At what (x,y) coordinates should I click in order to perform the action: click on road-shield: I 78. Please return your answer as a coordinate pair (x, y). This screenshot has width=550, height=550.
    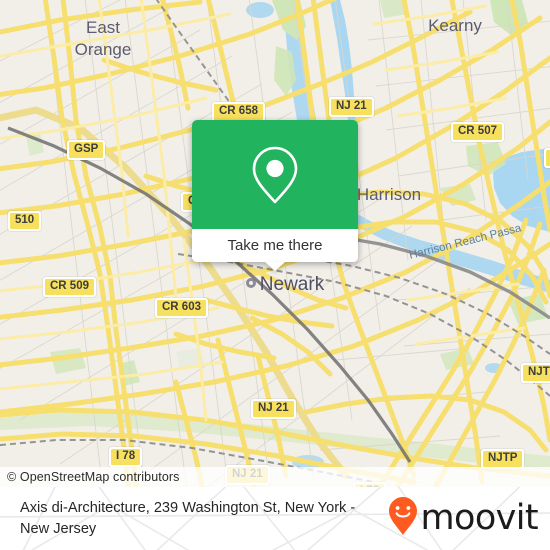
    Looking at the image, I should click on (126, 457).